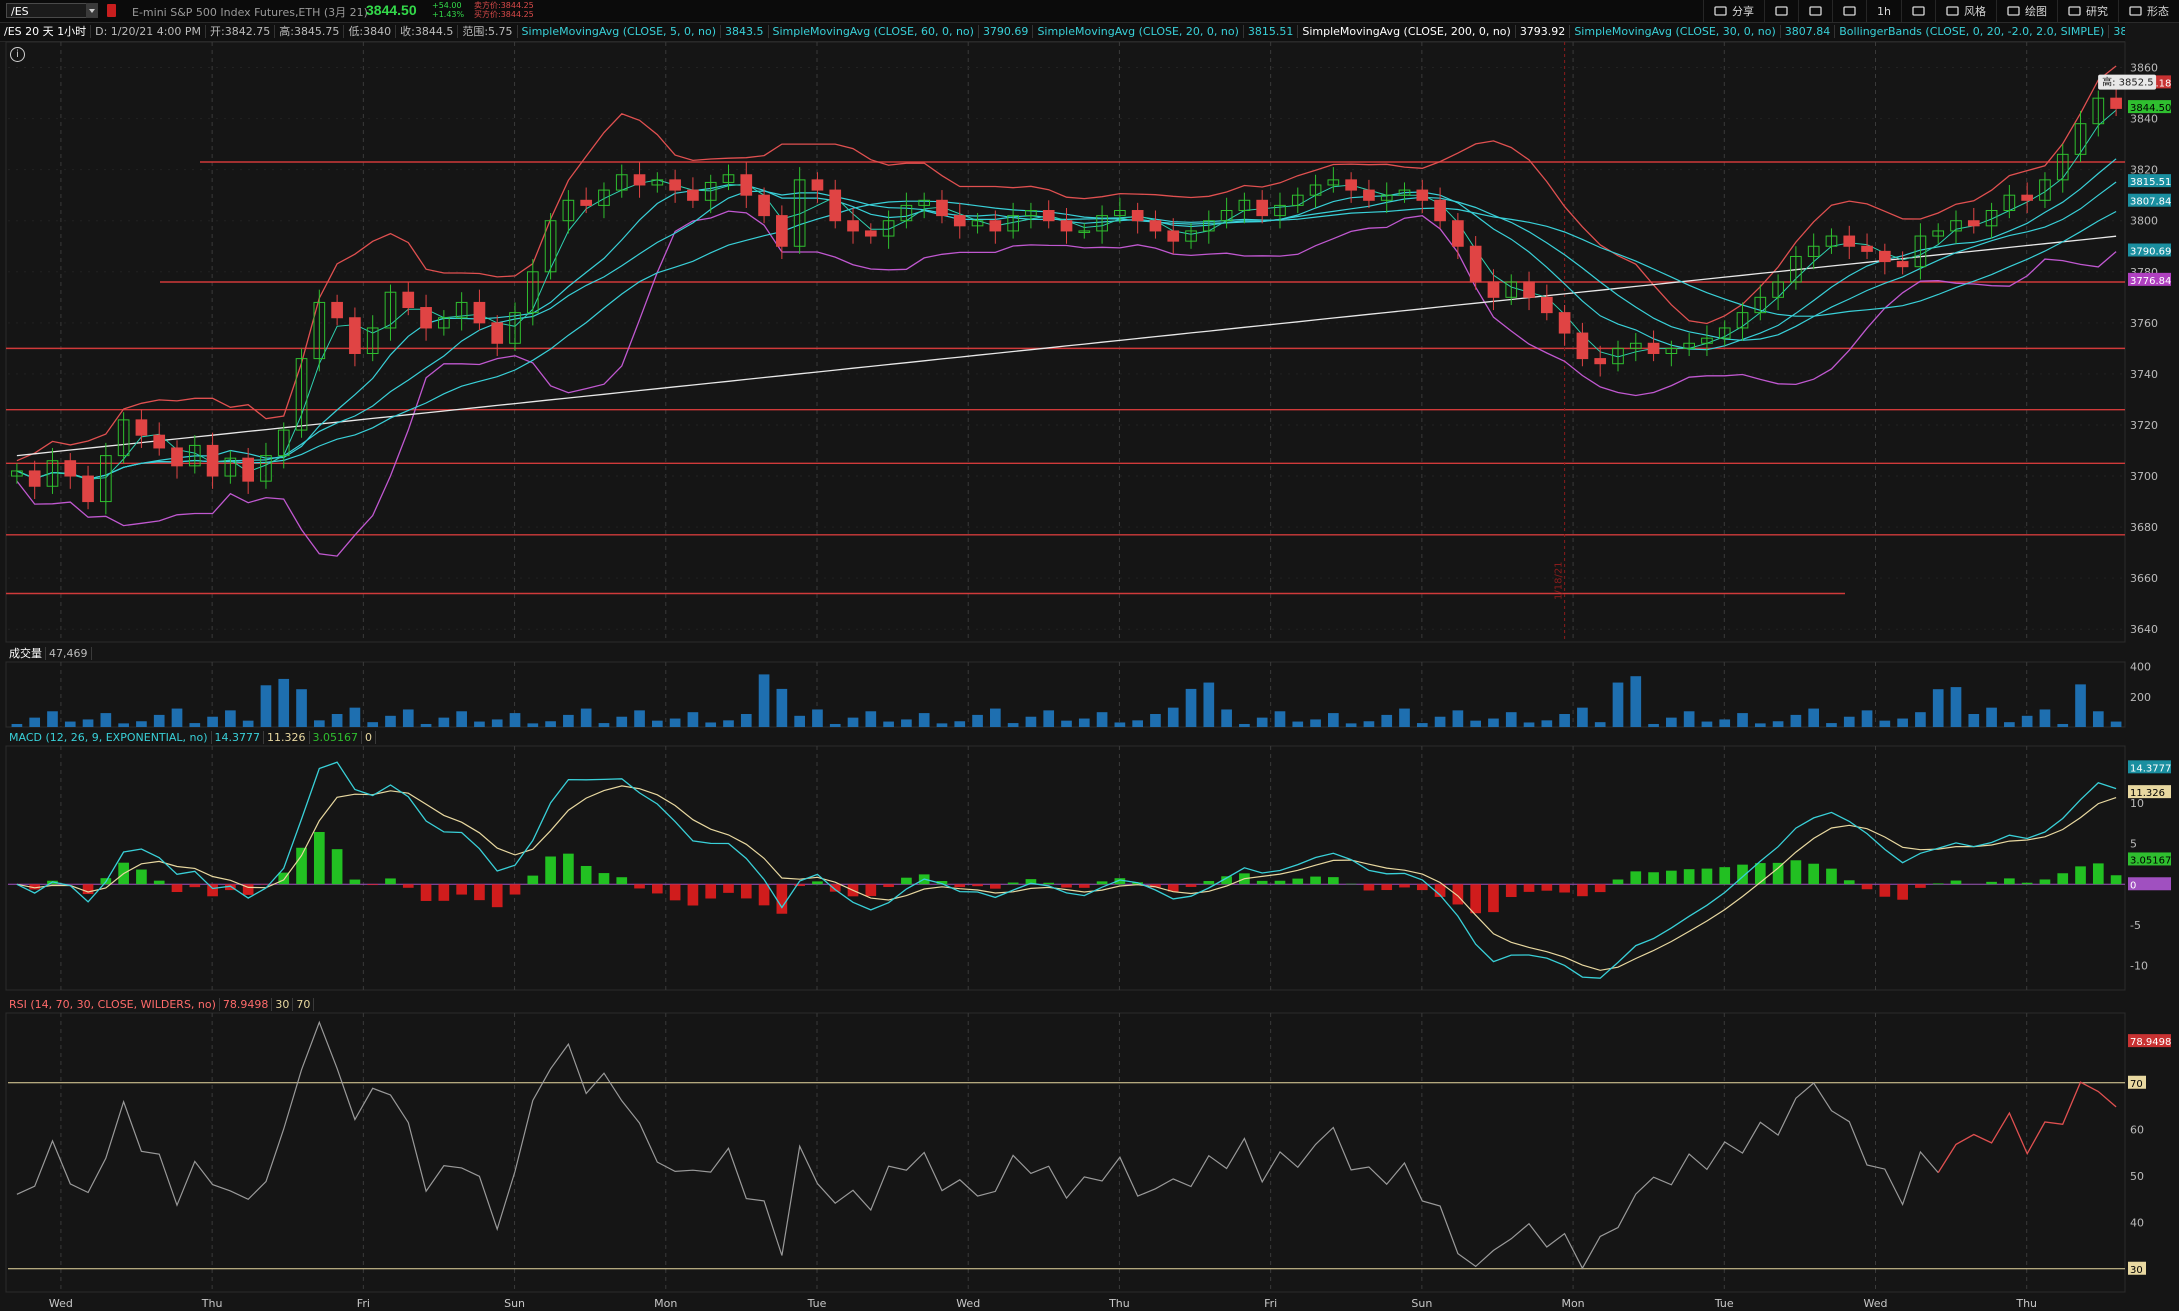  I want to click on info-icon: i, so click(17, 54).